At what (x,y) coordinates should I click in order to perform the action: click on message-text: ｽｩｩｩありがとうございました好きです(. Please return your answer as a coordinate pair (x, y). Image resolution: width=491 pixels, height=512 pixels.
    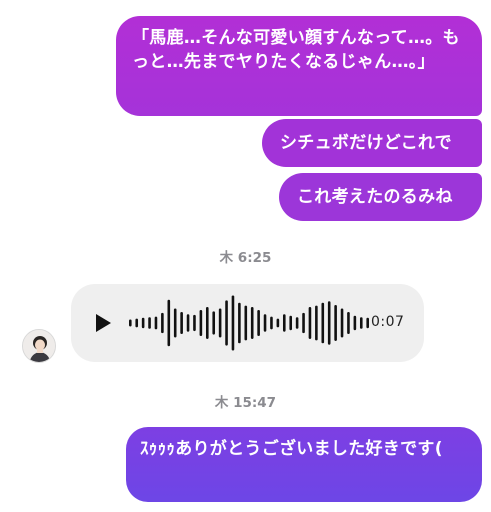
    Looking at the image, I should click on (291, 449).